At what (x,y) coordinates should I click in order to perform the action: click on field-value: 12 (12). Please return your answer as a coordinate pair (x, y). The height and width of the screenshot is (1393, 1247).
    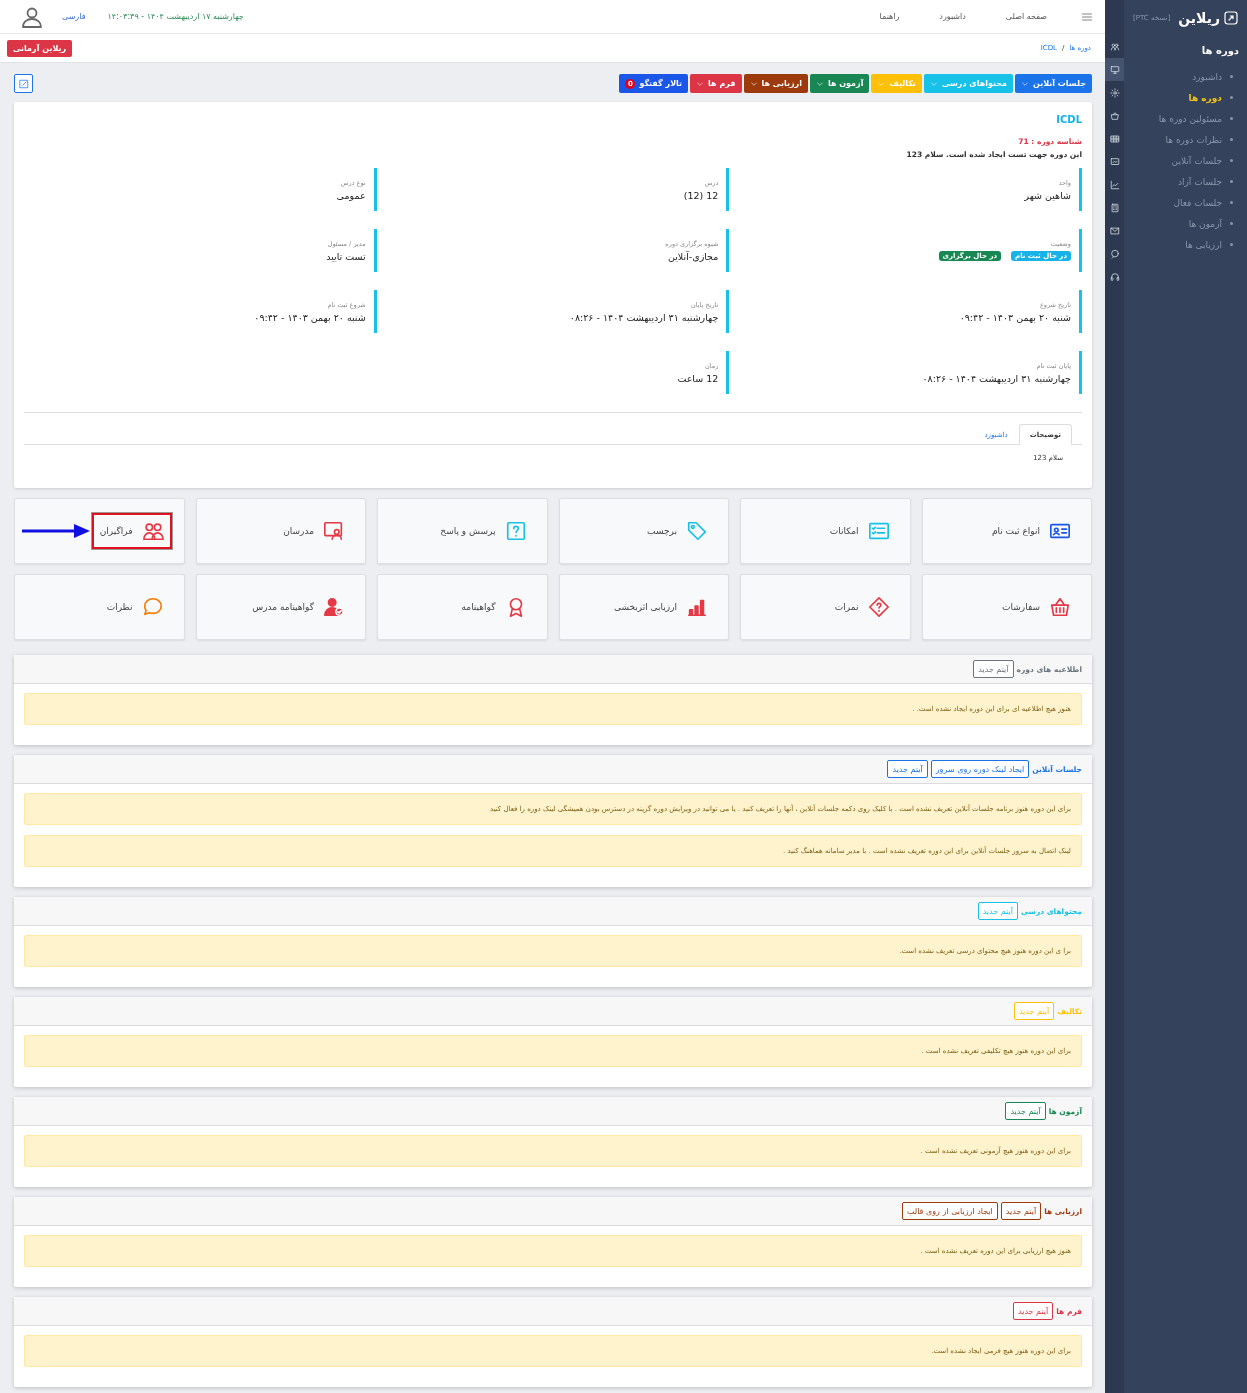
    Looking at the image, I should click on (701, 195).